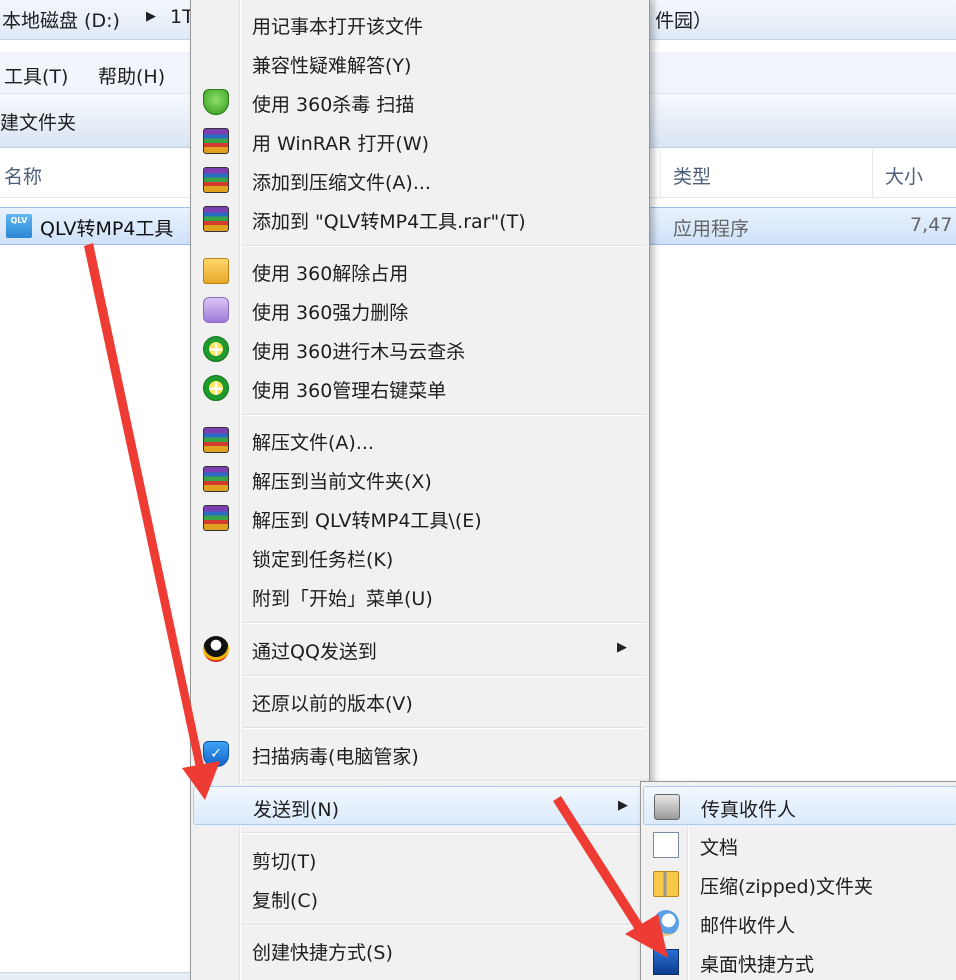 This screenshot has width=956, height=980. Describe the element at coordinates (284, 862) in the screenshot. I see `menu-item-label: 剪切(T)` at that location.